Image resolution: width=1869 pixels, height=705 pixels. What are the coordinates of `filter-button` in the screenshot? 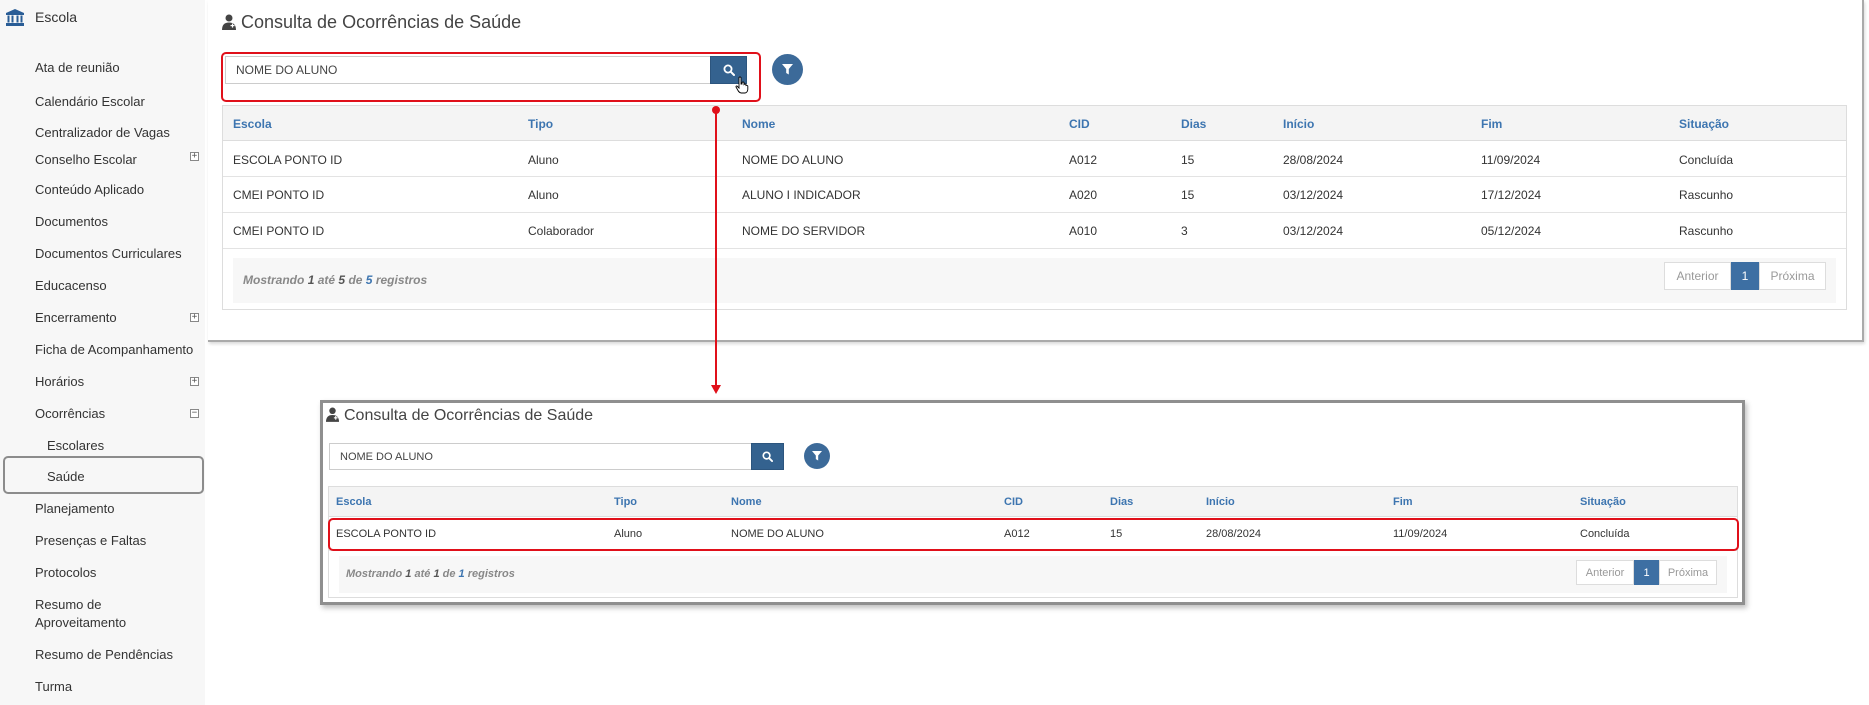 It's located at (817, 456).